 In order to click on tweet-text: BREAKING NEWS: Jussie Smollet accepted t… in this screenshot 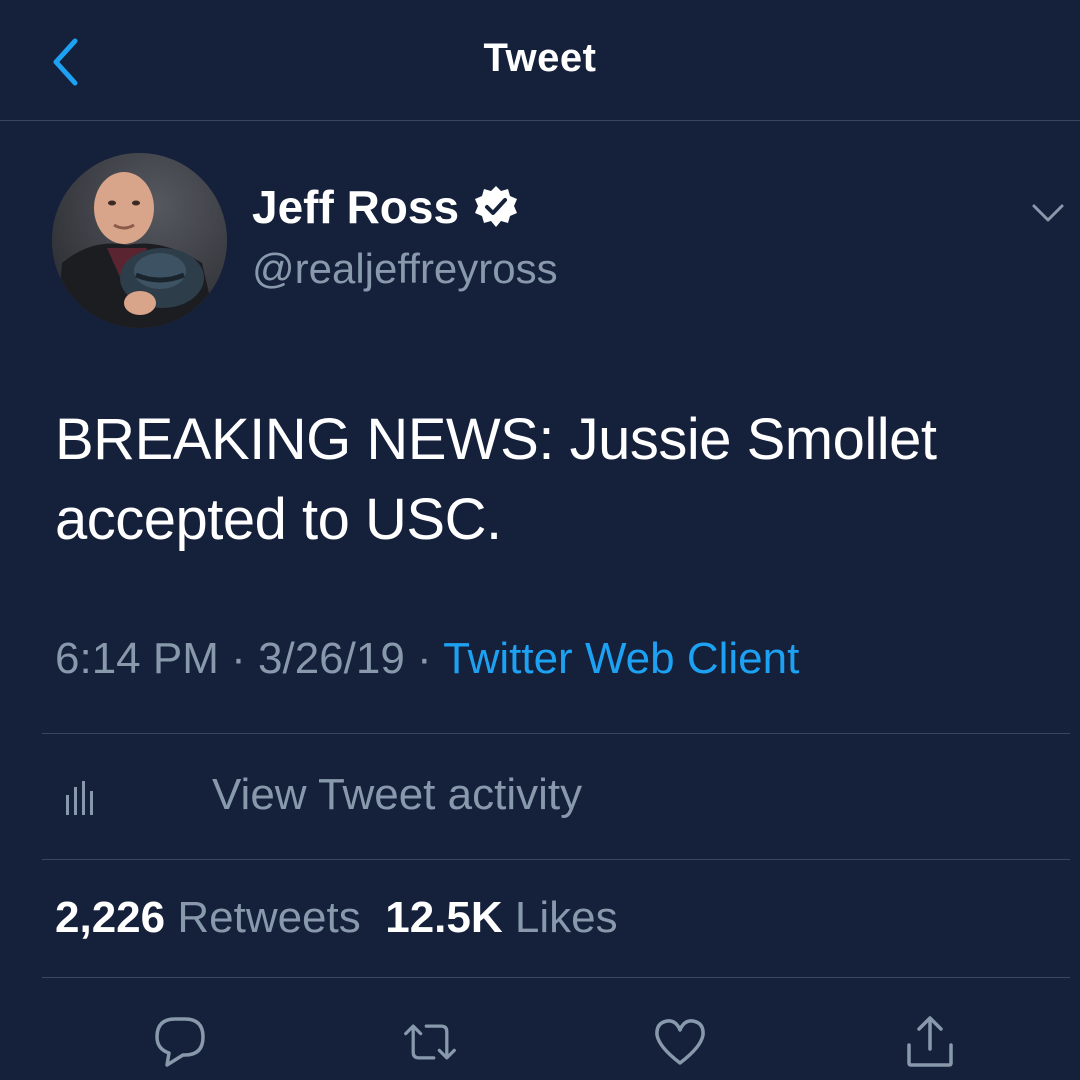, I will do `click(496, 479)`.